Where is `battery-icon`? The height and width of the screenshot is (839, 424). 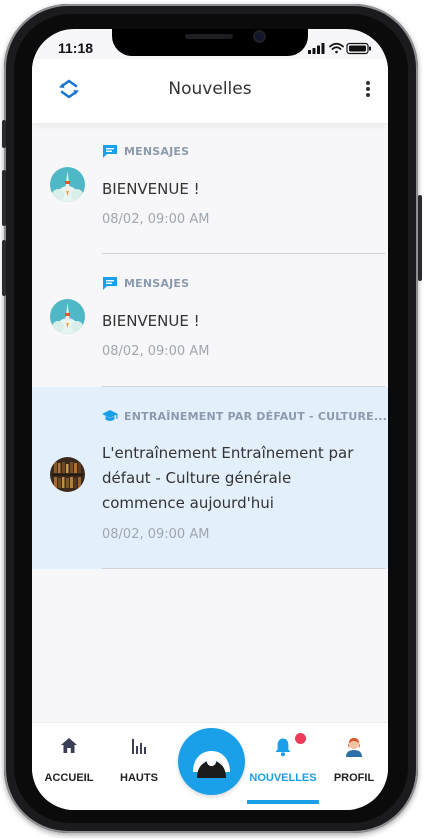 battery-icon is located at coordinates (358, 48).